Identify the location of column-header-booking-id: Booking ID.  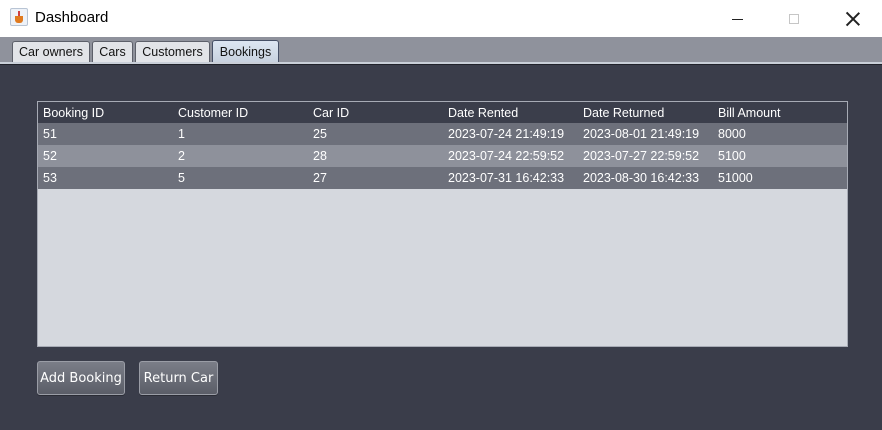
(73, 112).